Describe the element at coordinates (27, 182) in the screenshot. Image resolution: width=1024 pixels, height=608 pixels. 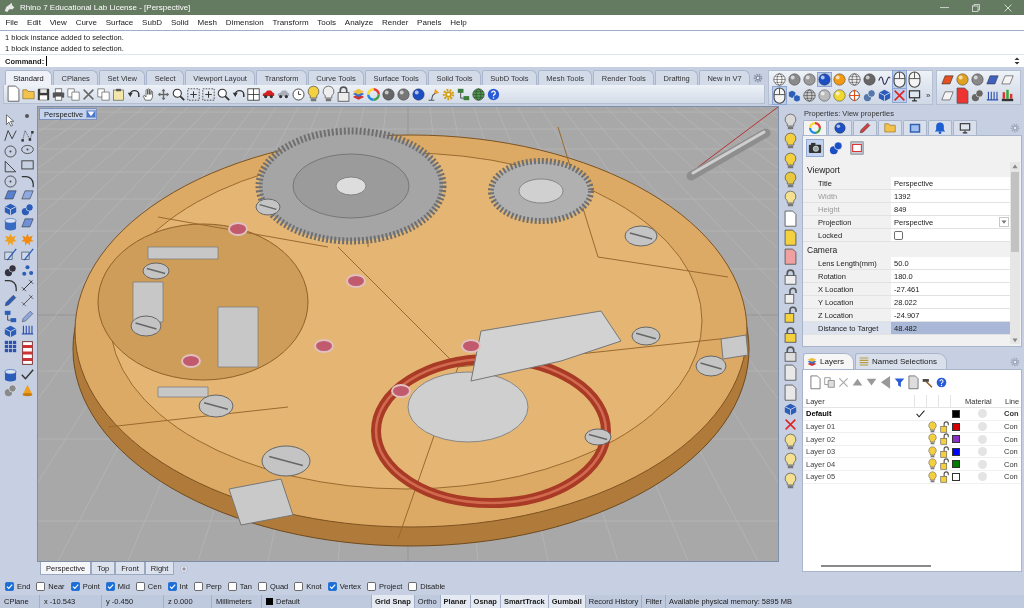
I see `arc-icon` at that location.